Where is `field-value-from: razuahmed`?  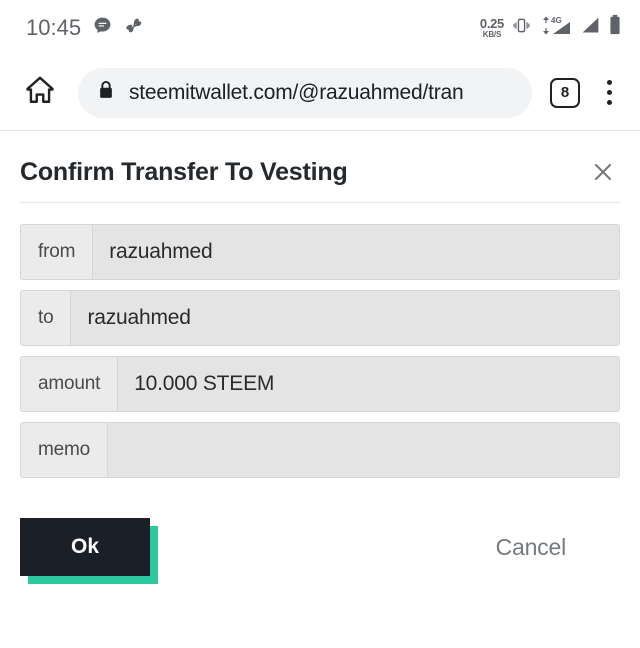 field-value-from: razuahmed is located at coordinates (356, 252).